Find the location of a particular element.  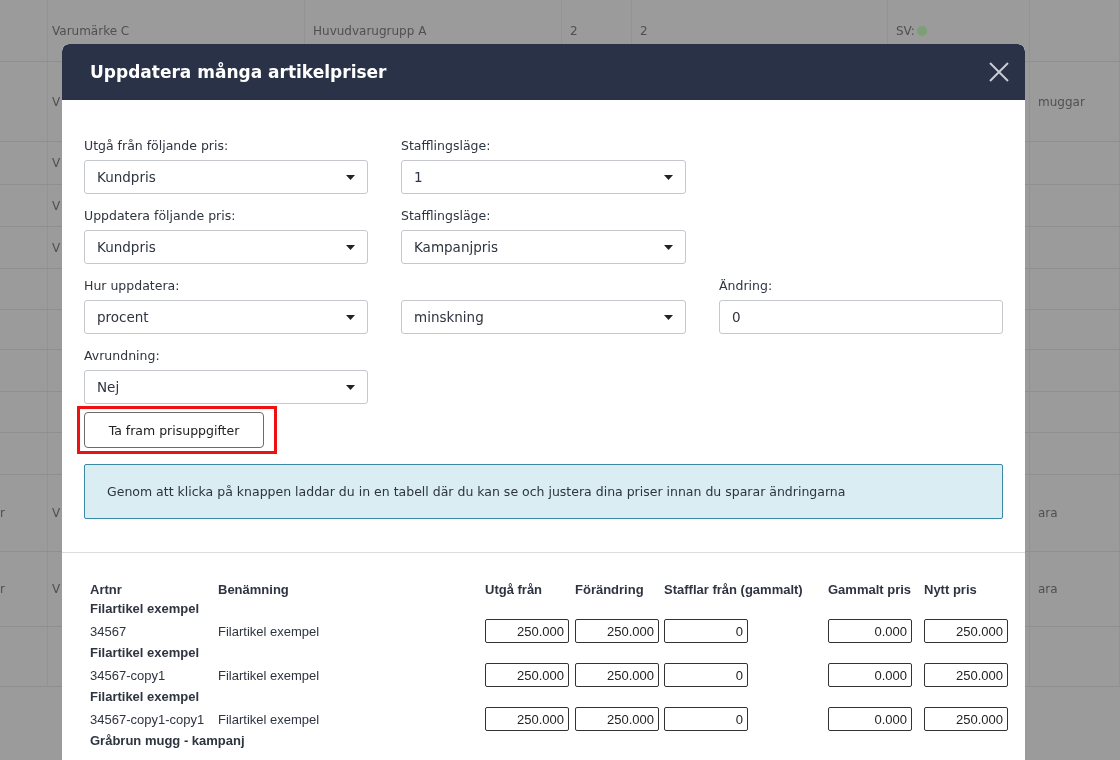

table-cell: muggar is located at coordinates (1061, 101).